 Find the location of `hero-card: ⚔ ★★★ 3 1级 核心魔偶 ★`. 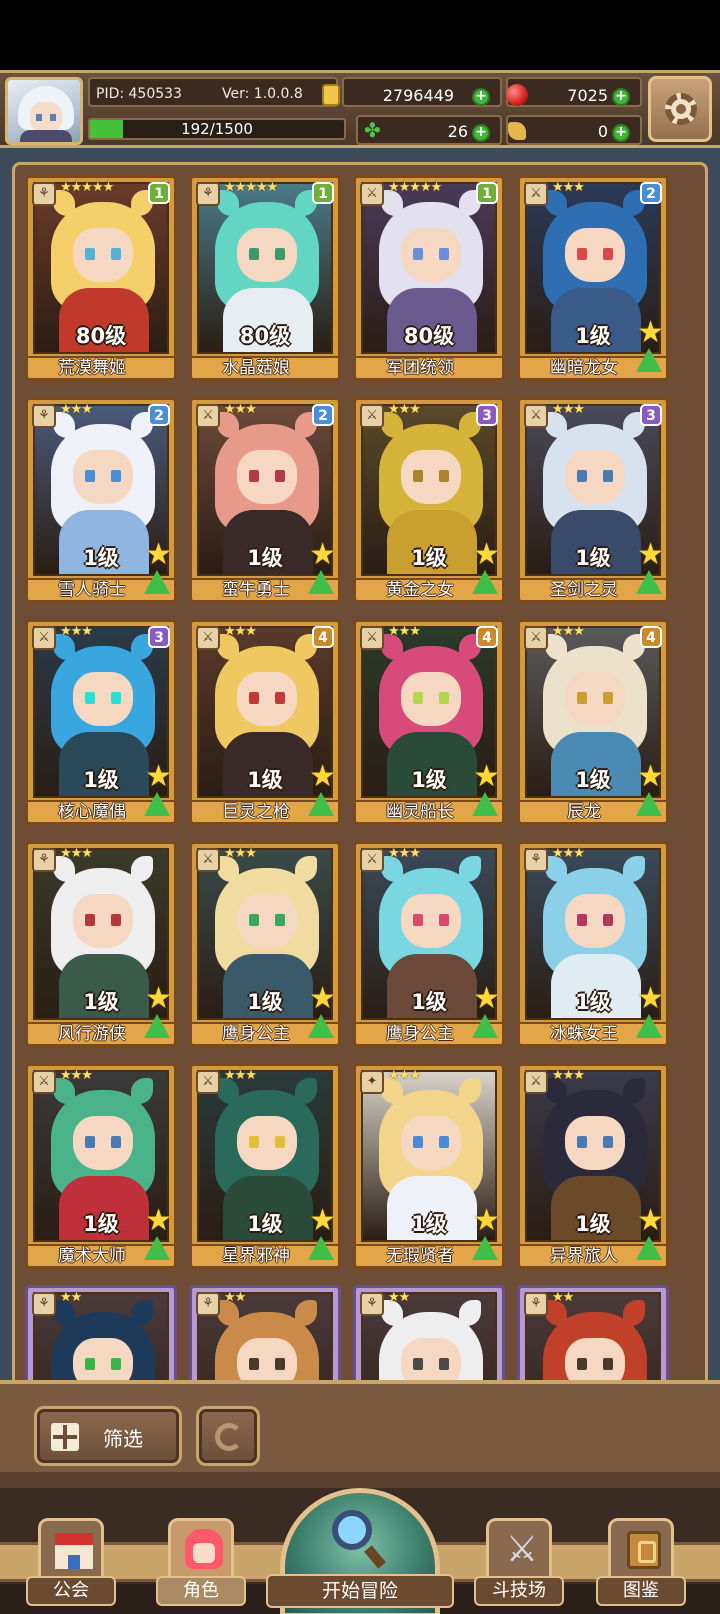

hero-card: ⚔ ★★★ 3 1级 核心魔偶 ★ is located at coordinates (101, 722).